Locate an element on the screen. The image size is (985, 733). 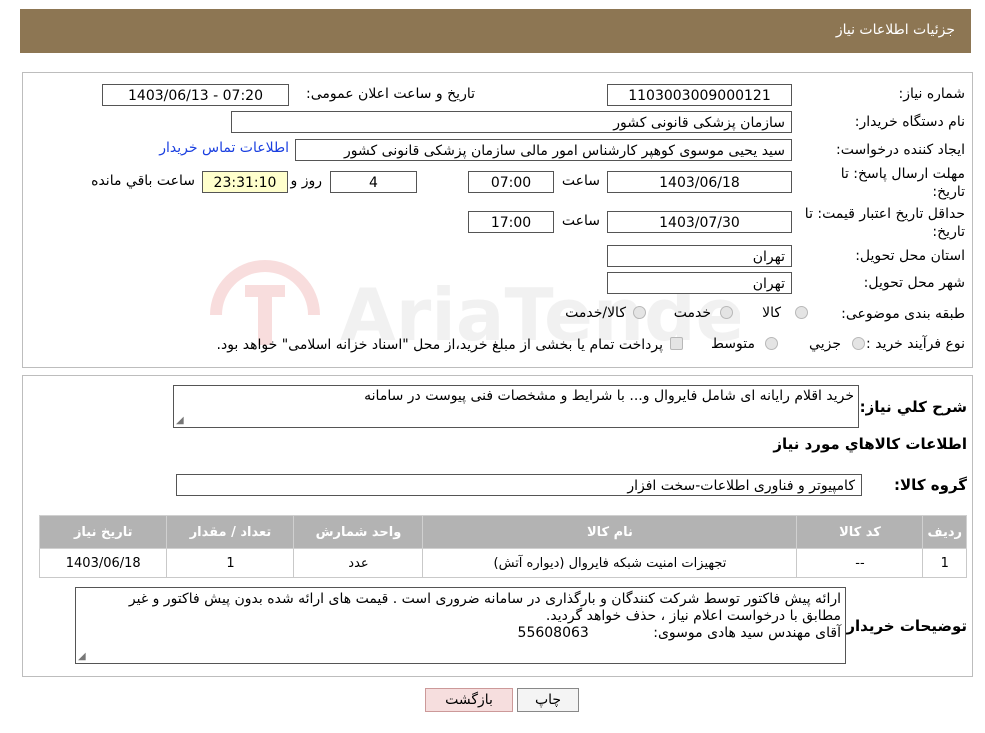
need-number-field: 1103003009000121 is located at coordinates (699, 95).